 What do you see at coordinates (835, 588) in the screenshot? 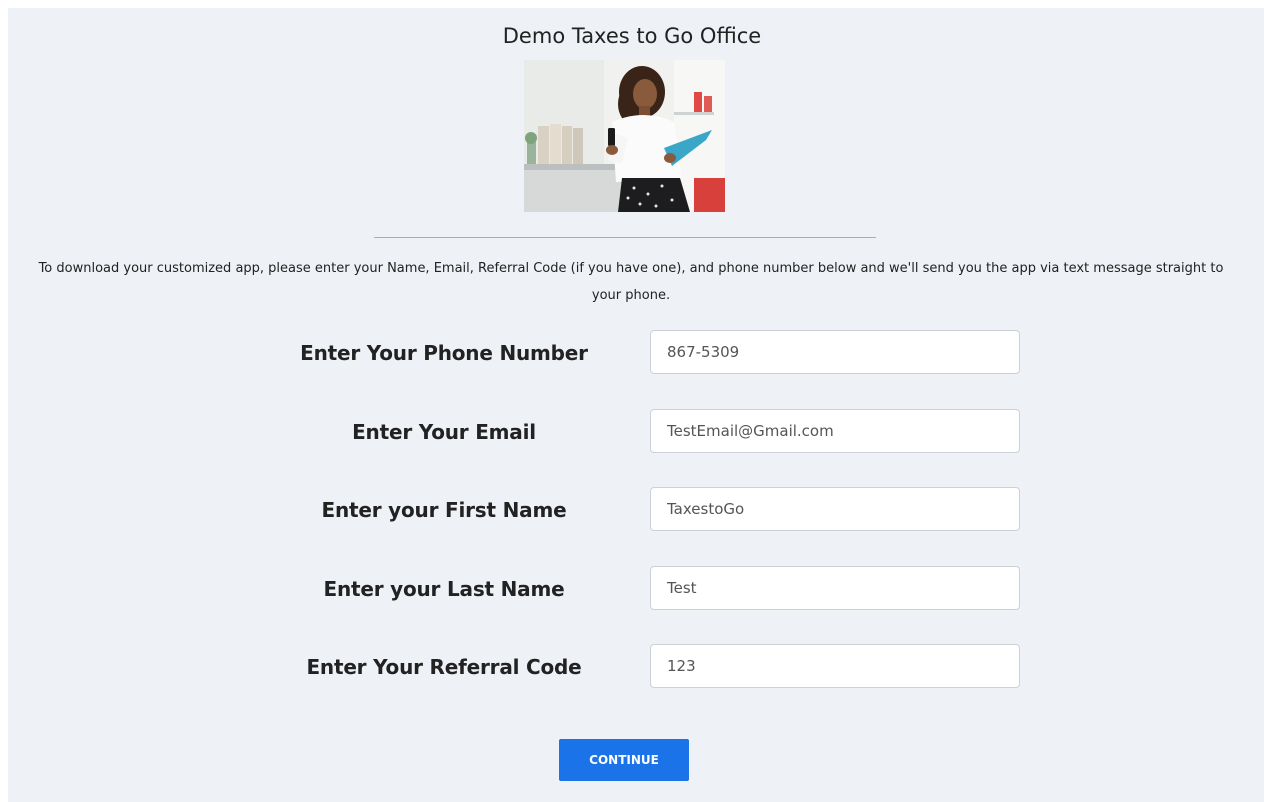
I see `last-name-input` at bounding box center [835, 588].